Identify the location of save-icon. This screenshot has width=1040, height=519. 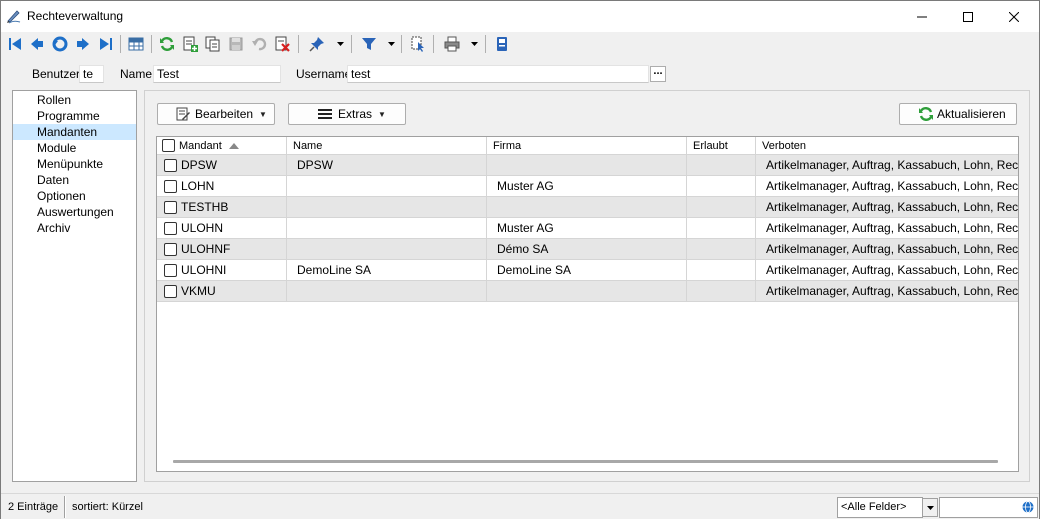
(236, 44).